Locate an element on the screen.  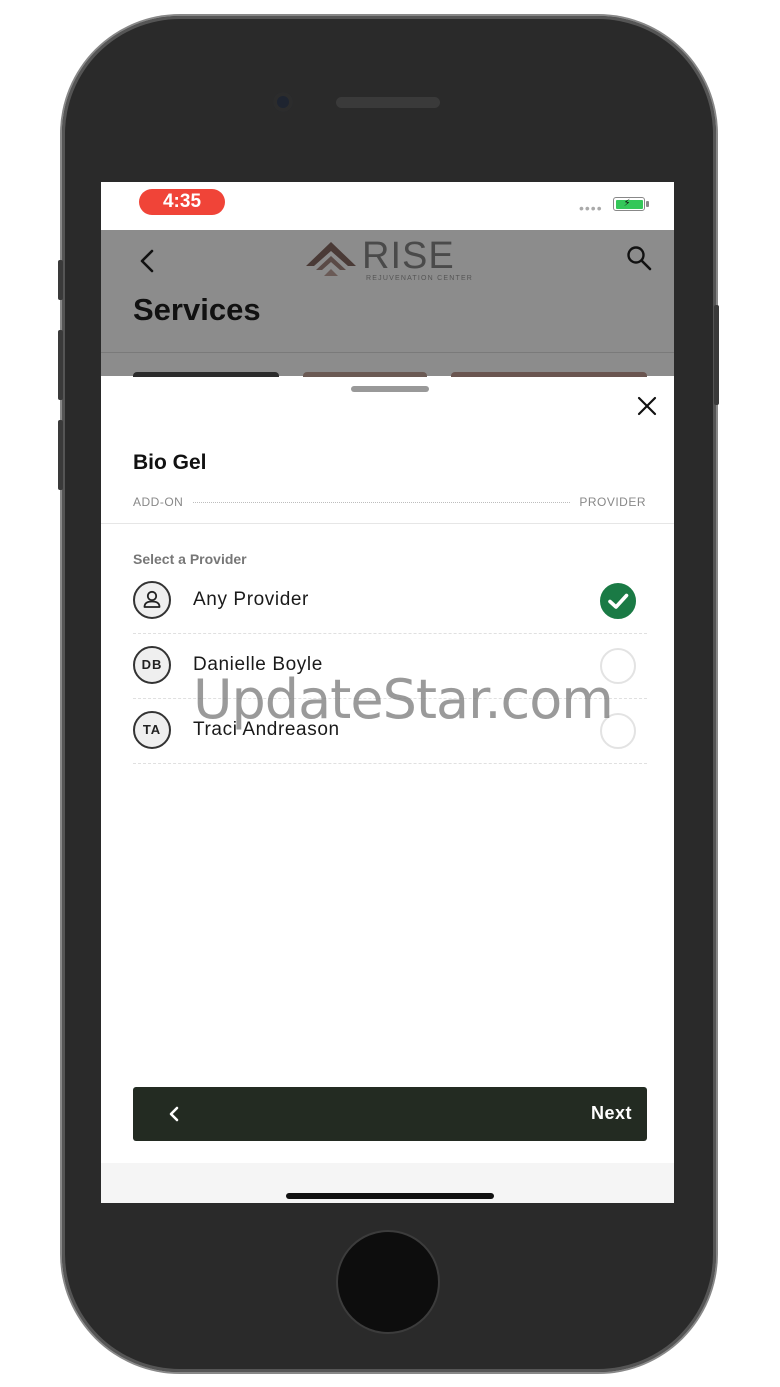
search-icon is located at coordinates (639, 258).